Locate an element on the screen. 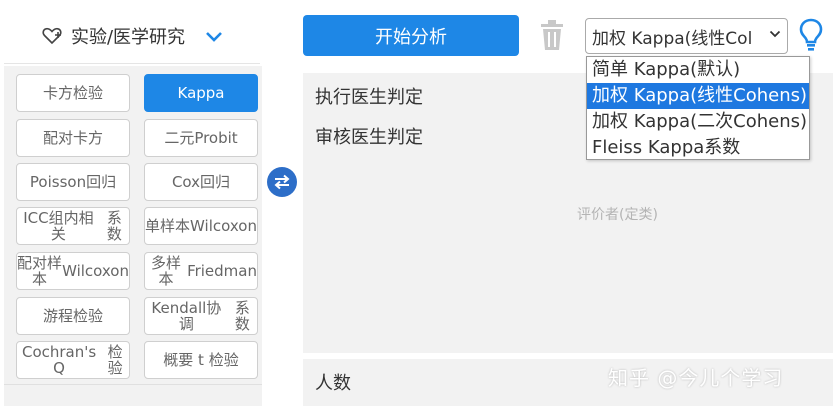  category-title: 实验/医学研究 is located at coordinates (128, 37).